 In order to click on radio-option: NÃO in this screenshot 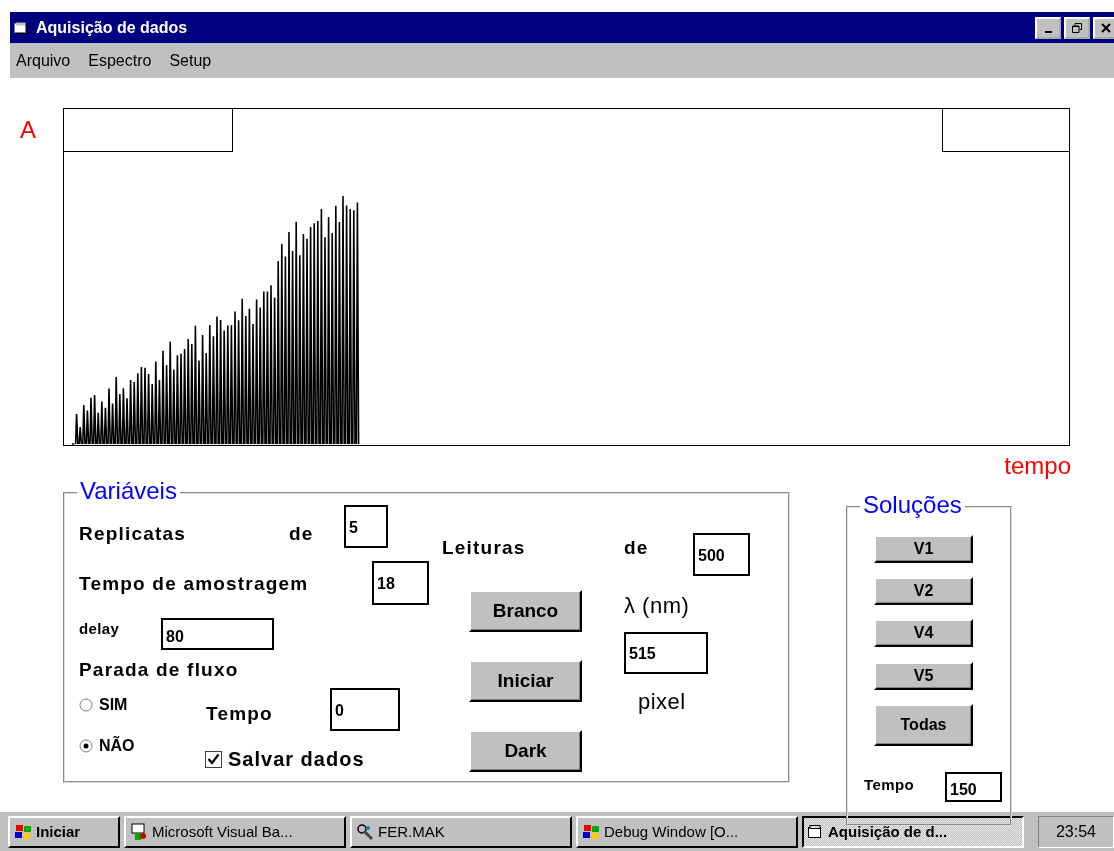, I will do `click(107, 746)`.